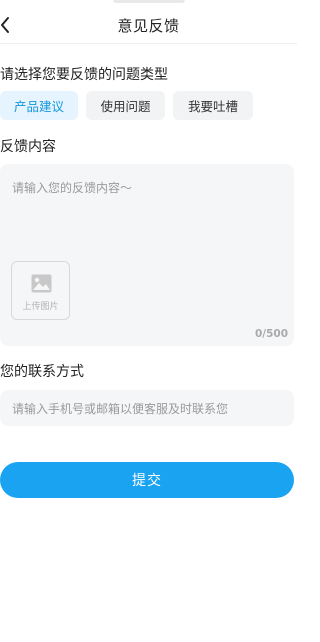  Describe the element at coordinates (42, 372) in the screenshot. I see `contact-label: 您的联系方式` at that location.